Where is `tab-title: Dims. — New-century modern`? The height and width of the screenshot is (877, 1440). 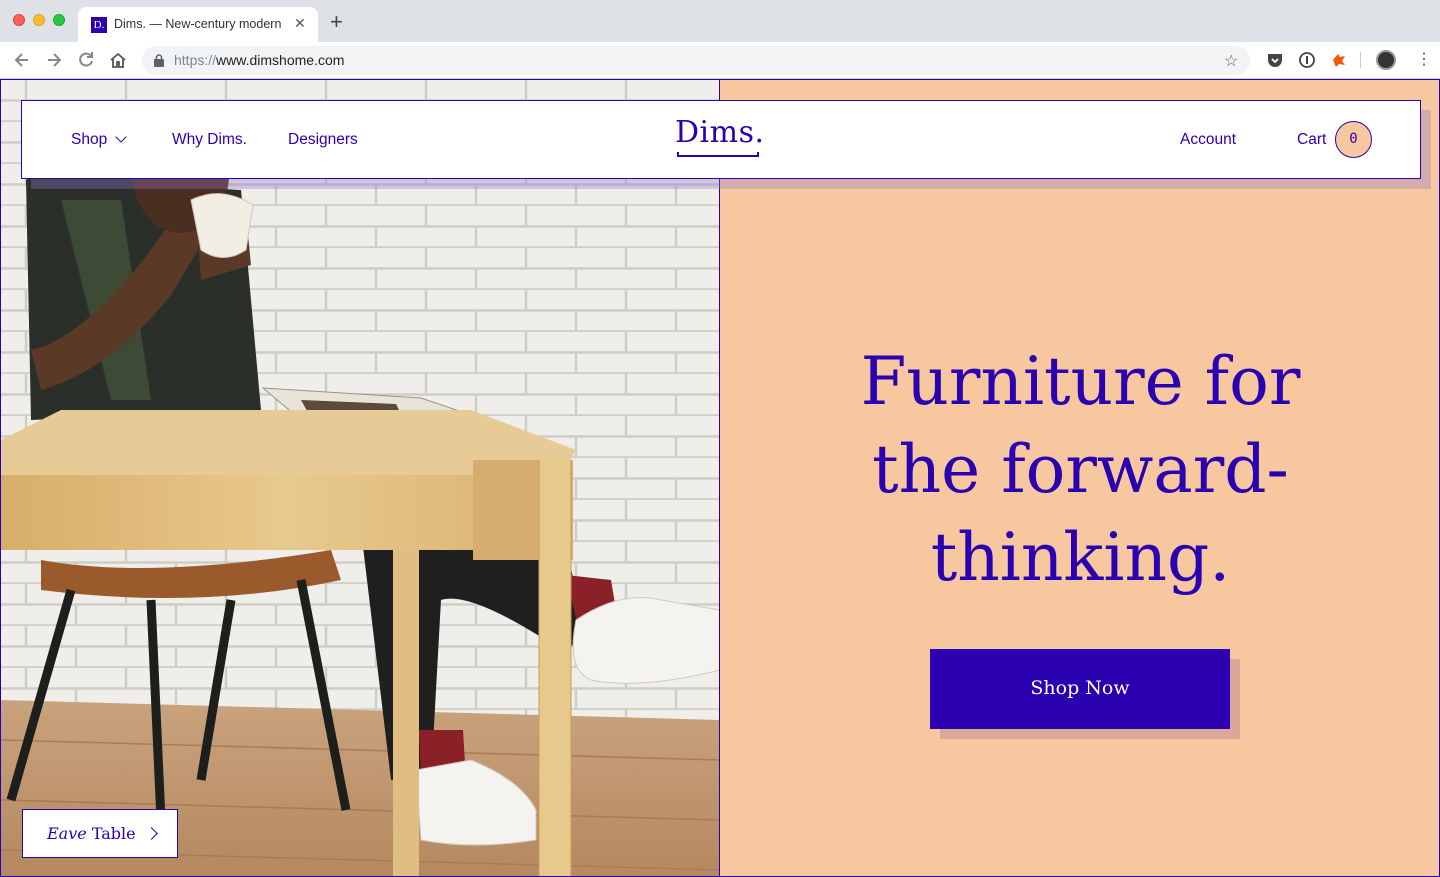
tab-title: Dims. — New-century modern is located at coordinates (198, 24).